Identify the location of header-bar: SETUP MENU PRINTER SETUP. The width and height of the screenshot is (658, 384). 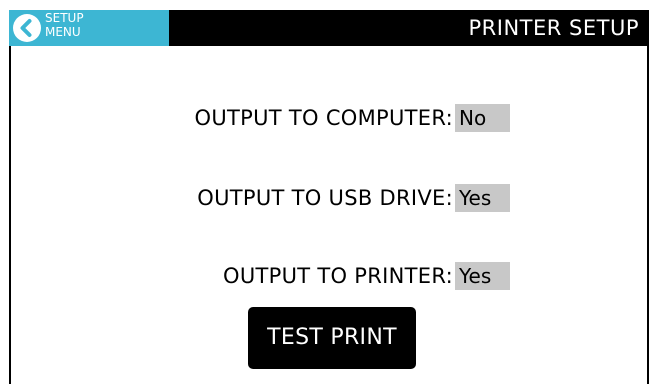
(329, 28).